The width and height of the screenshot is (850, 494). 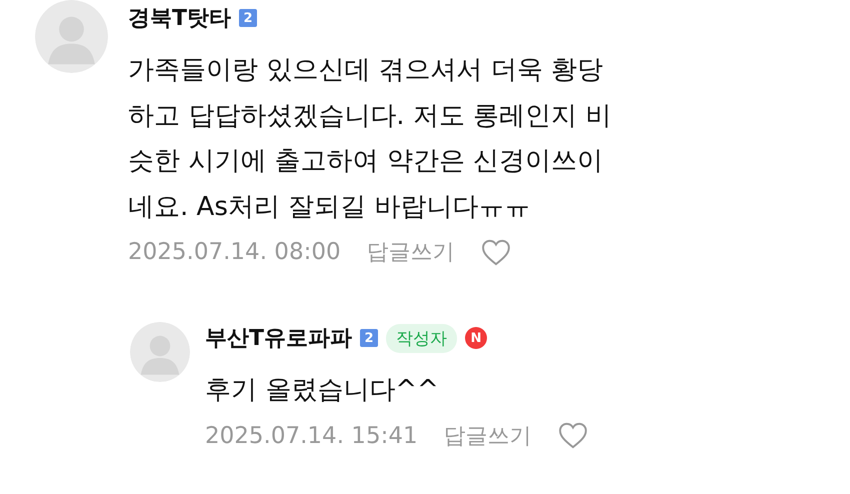 I want to click on author-tag: 작성자, so click(x=422, y=338).